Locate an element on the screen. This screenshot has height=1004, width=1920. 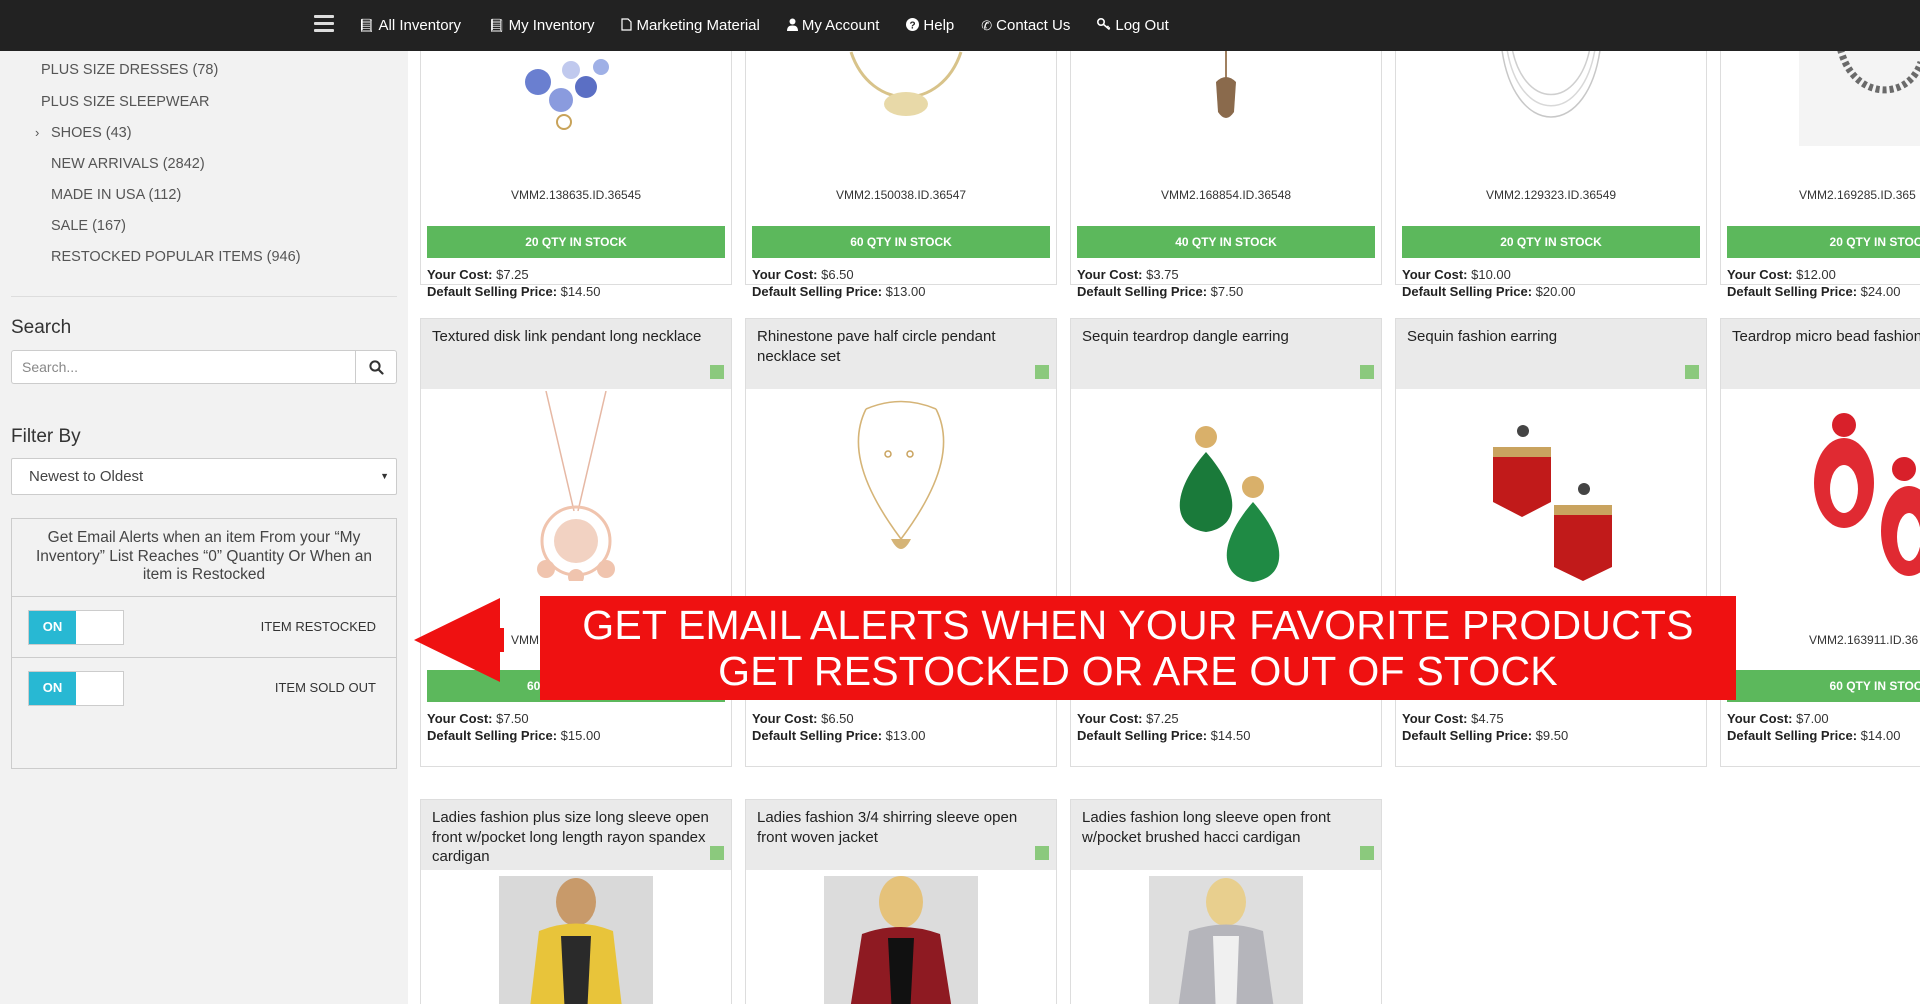
category-plus-size-sleepwear: PLUS SIZE SLEEPWEAR is located at coordinates (125, 102).